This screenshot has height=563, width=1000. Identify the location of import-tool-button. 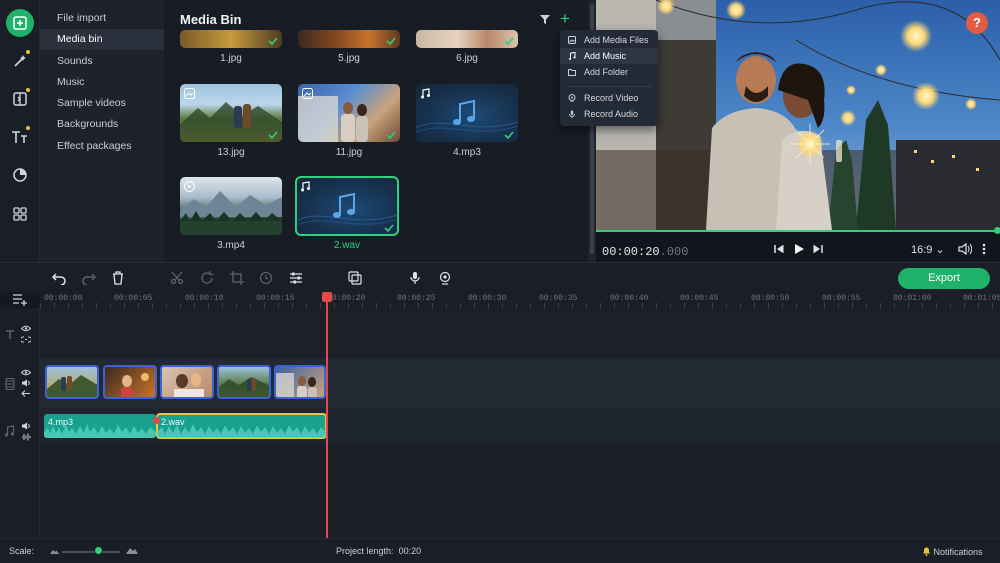
(20, 23).